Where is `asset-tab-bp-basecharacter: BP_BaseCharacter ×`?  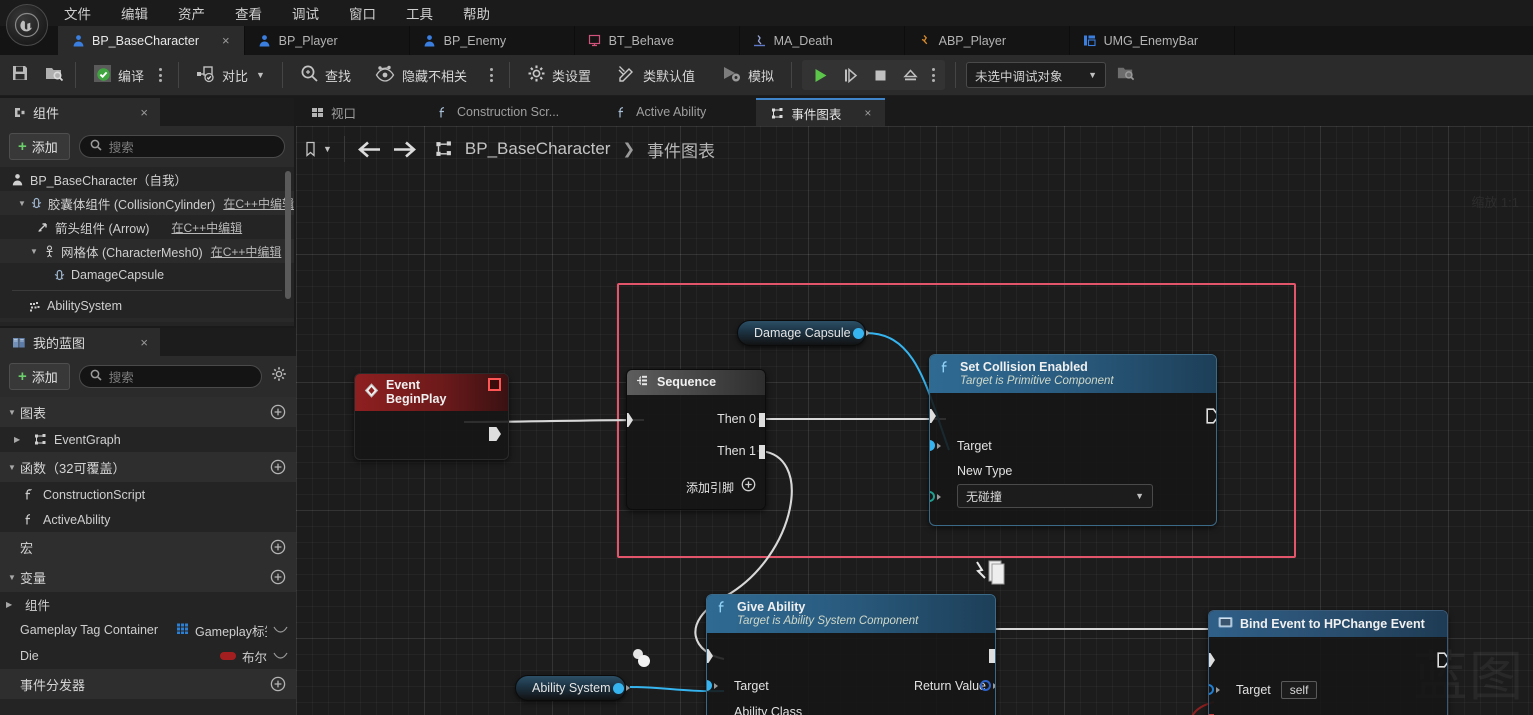 asset-tab-bp-basecharacter: BP_BaseCharacter × is located at coordinates (151, 40).